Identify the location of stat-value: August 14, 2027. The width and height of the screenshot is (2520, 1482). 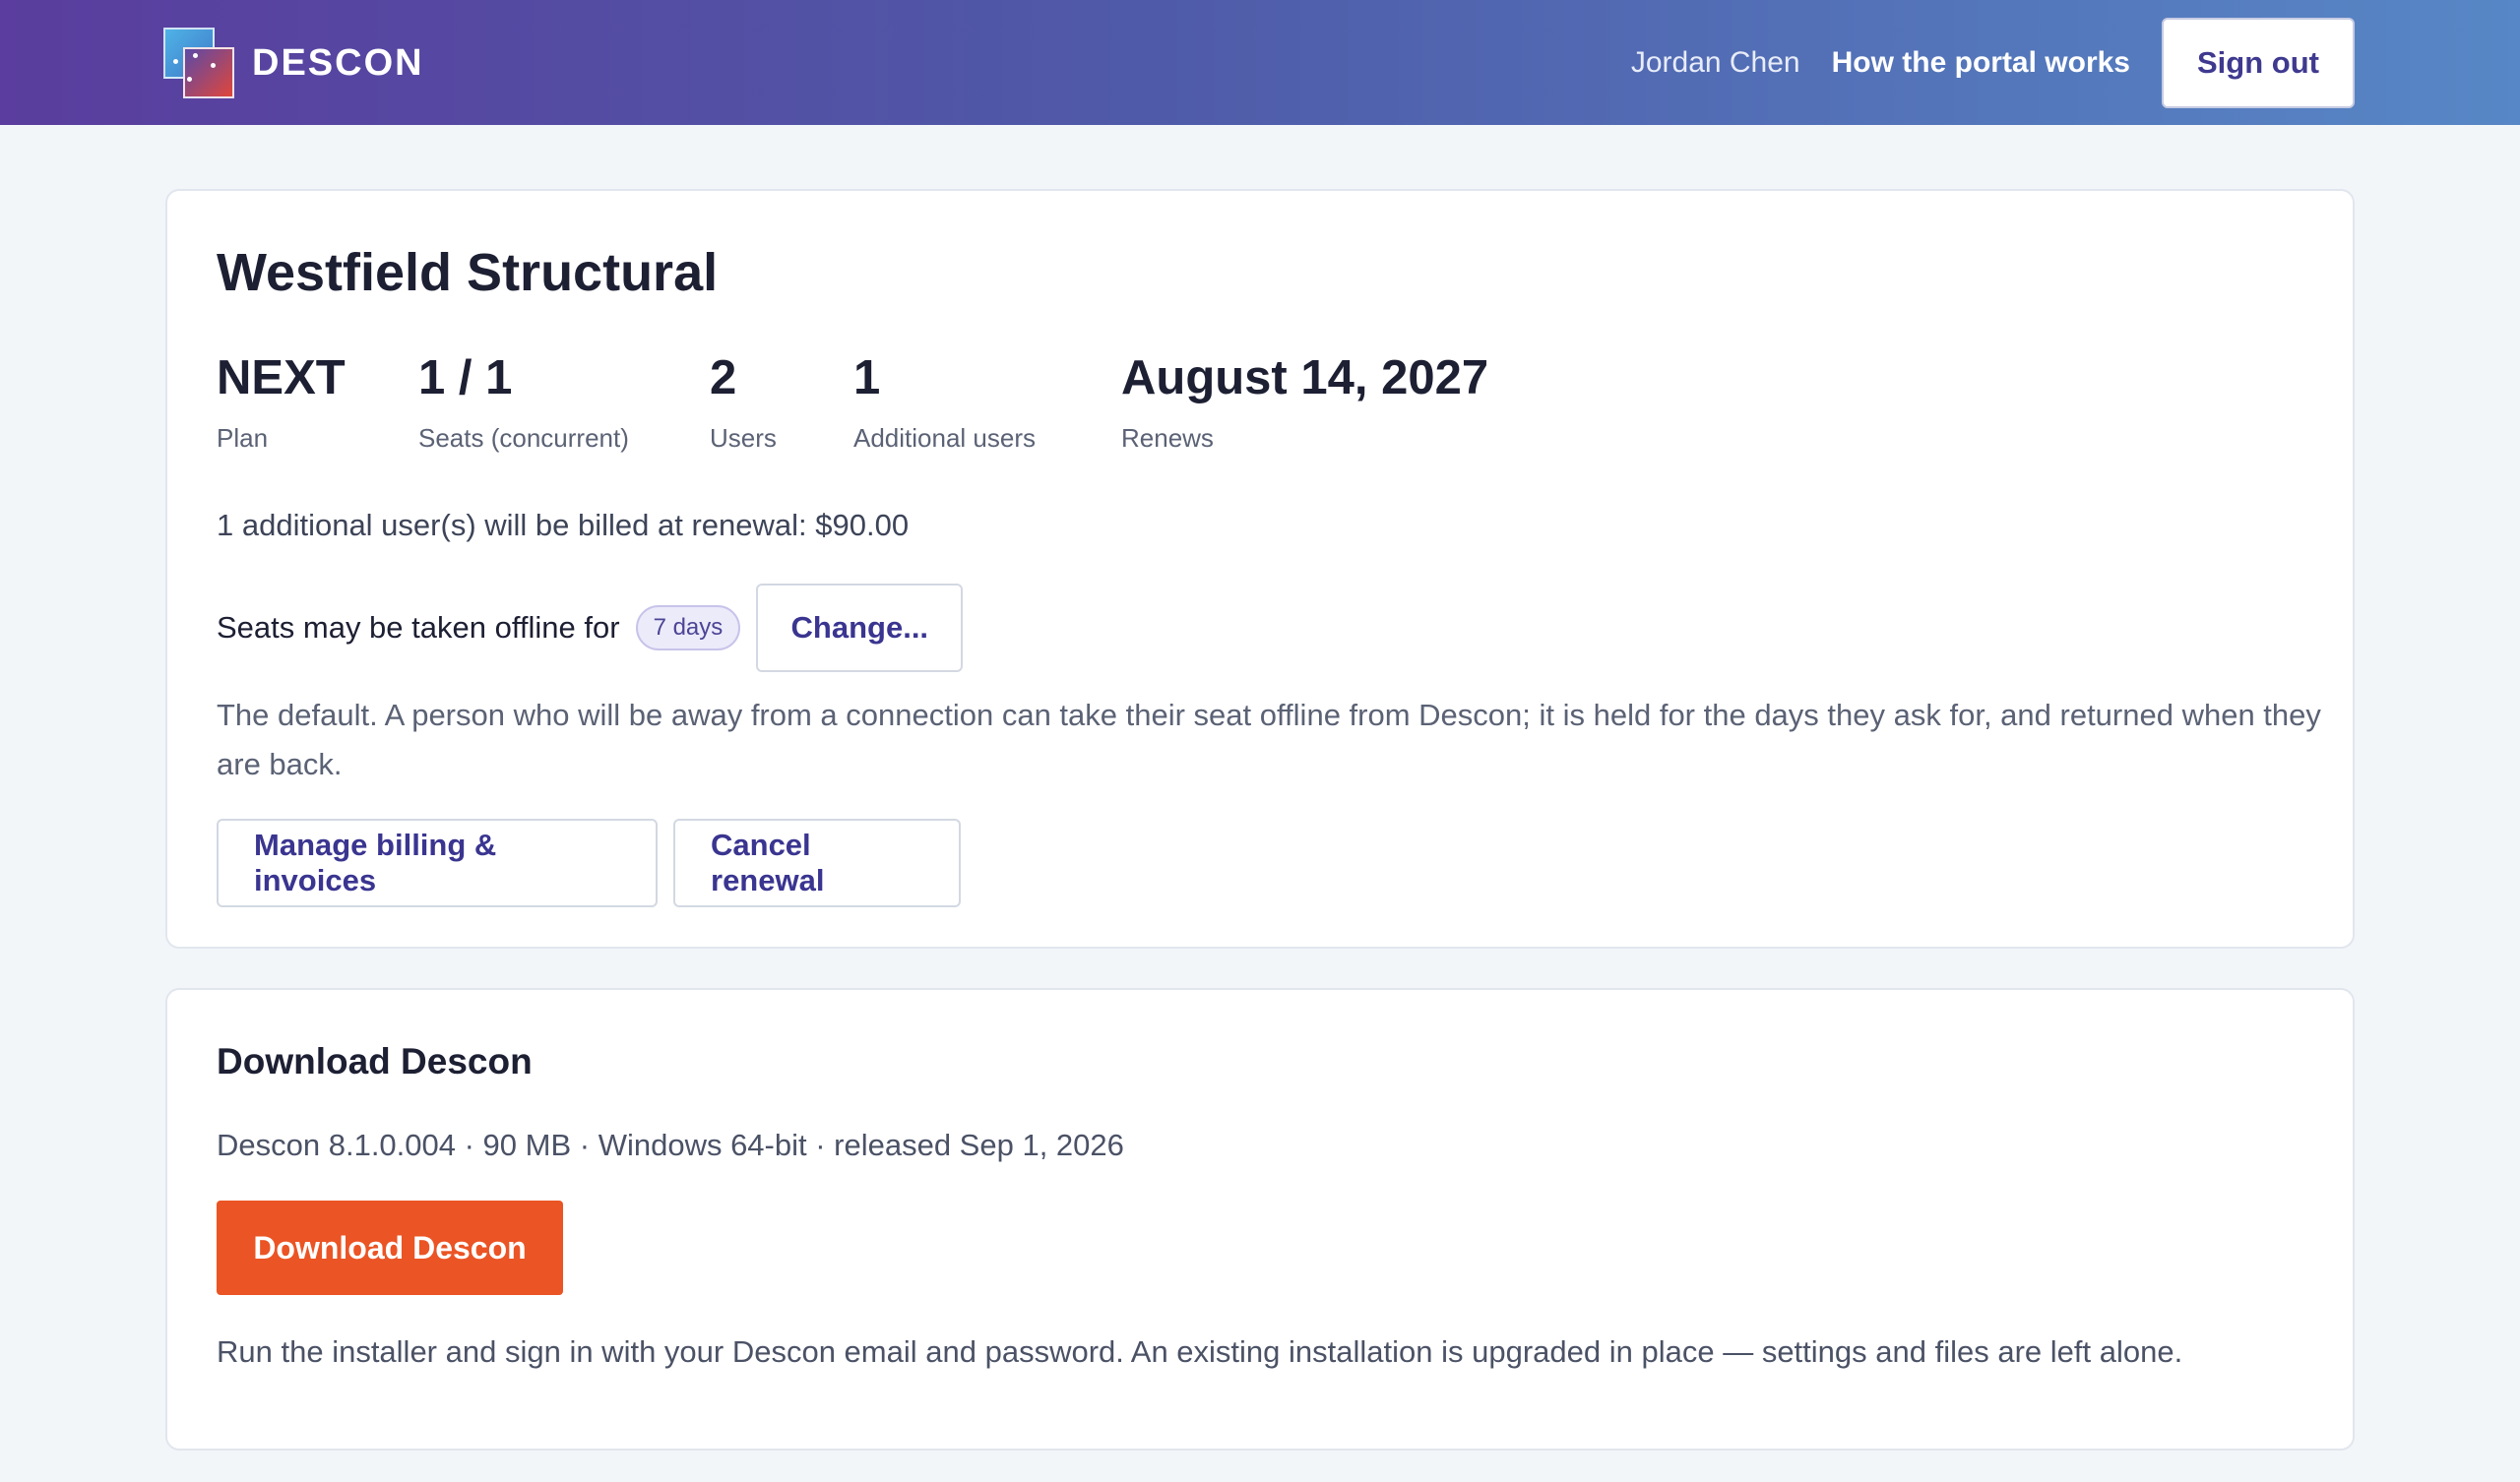
(1305, 377).